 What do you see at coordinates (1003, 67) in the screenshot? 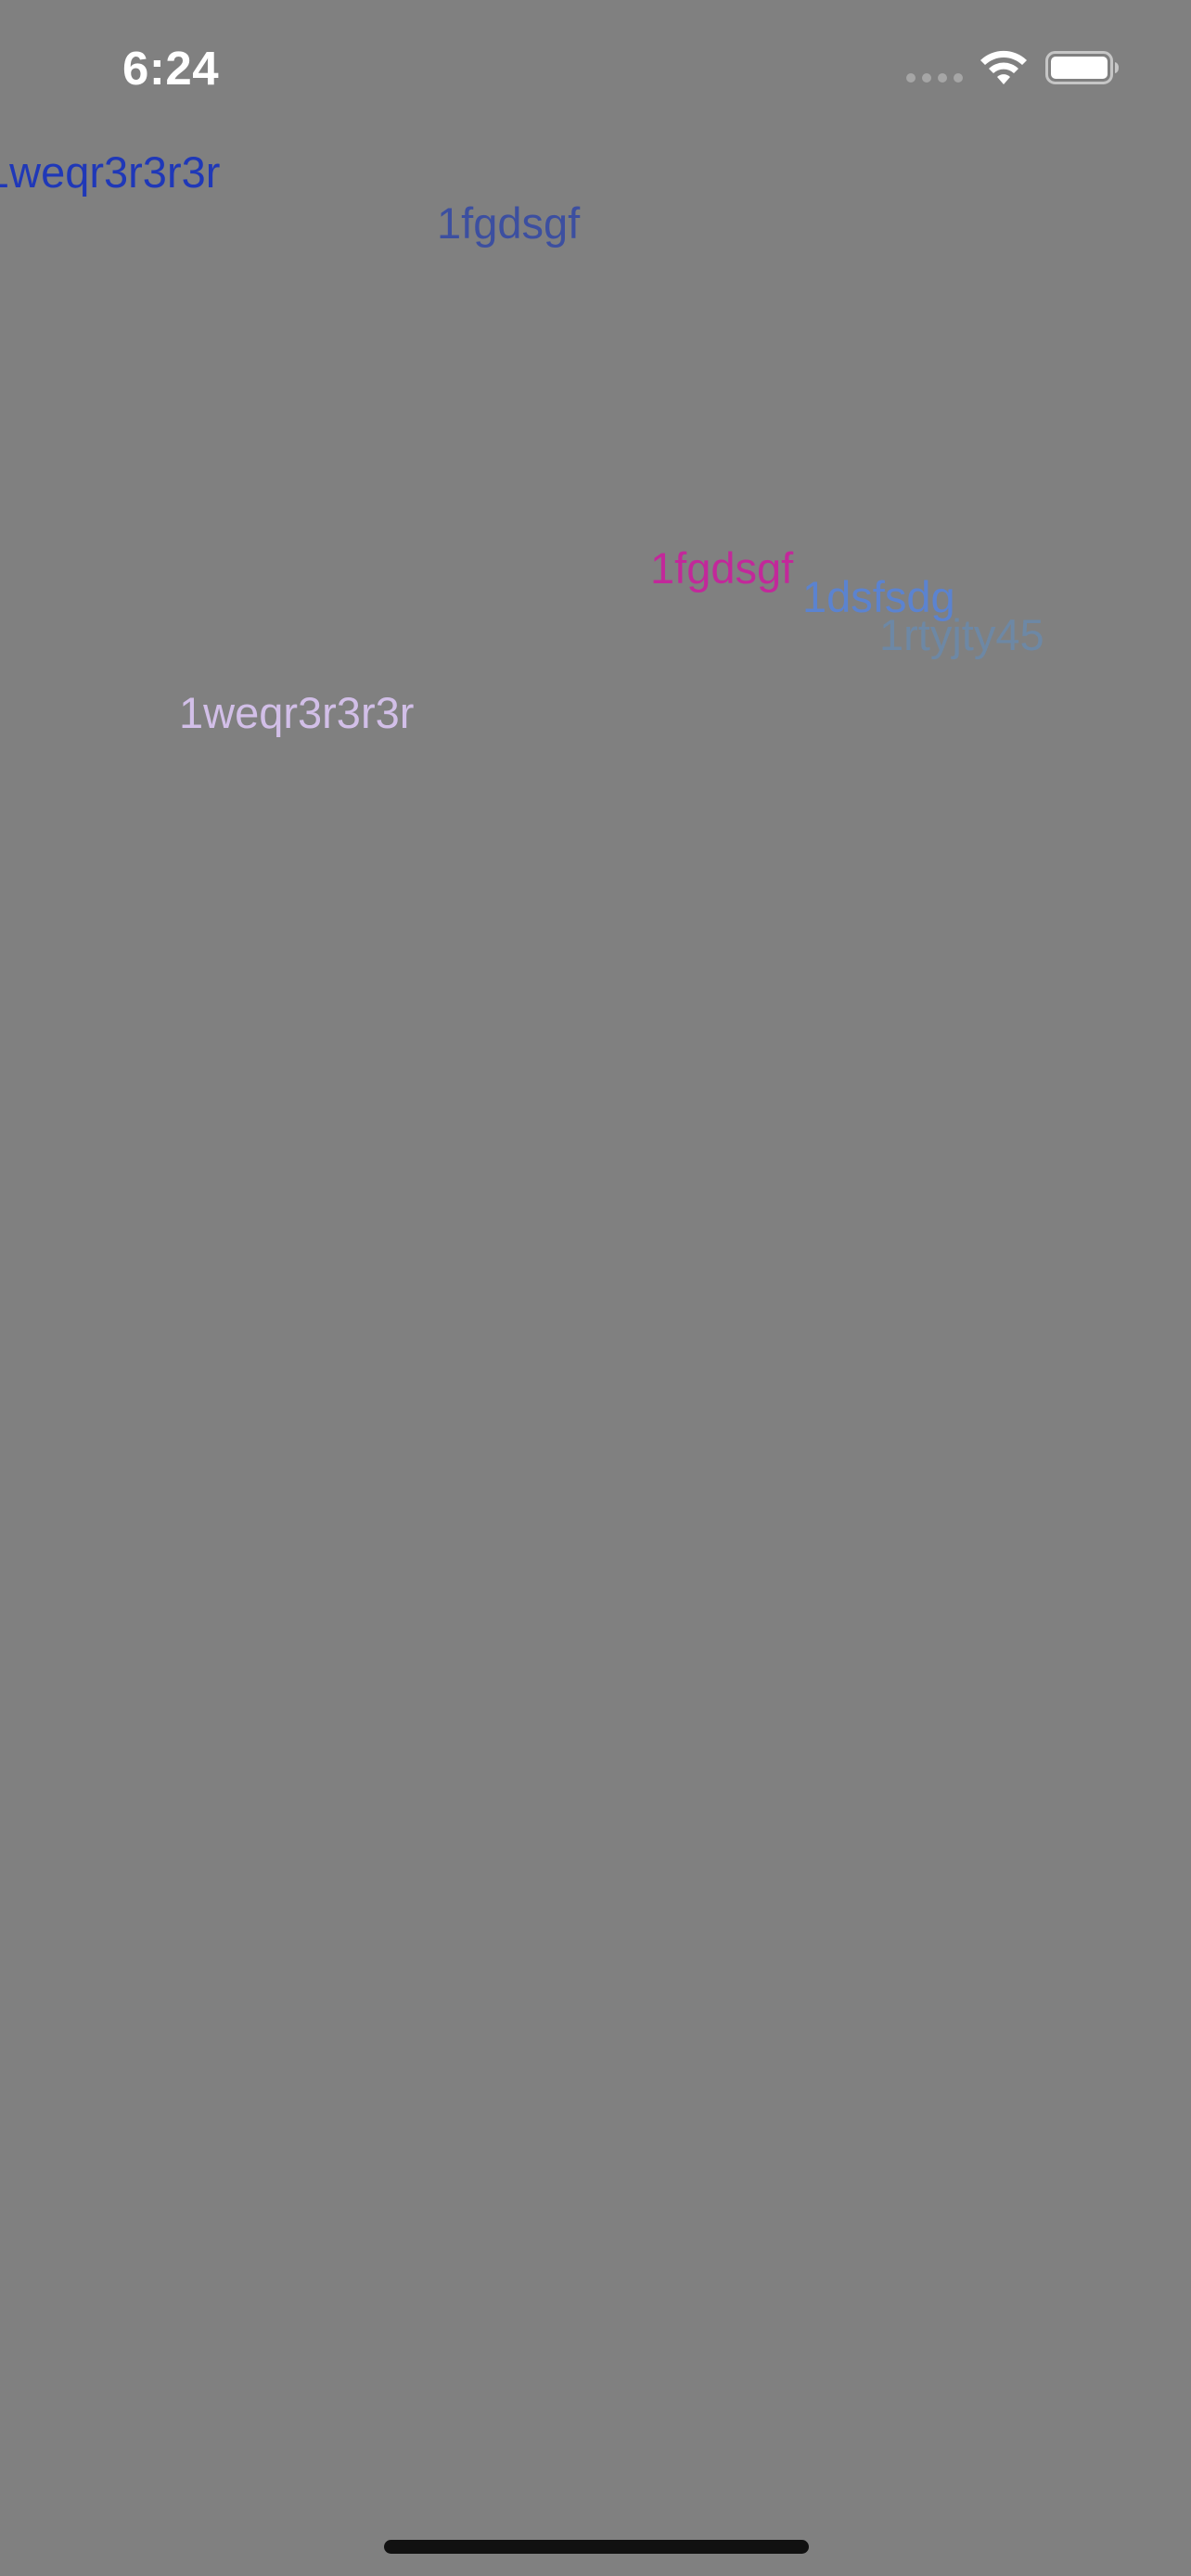
I see `wifi-icon` at bounding box center [1003, 67].